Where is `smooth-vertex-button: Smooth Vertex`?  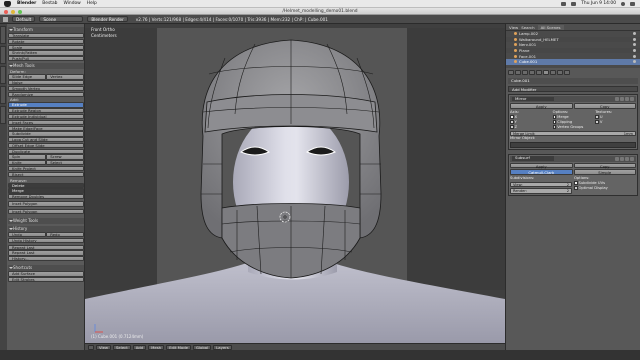 smooth-vertex-button: Smooth Vertex is located at coordinates (46, 88).